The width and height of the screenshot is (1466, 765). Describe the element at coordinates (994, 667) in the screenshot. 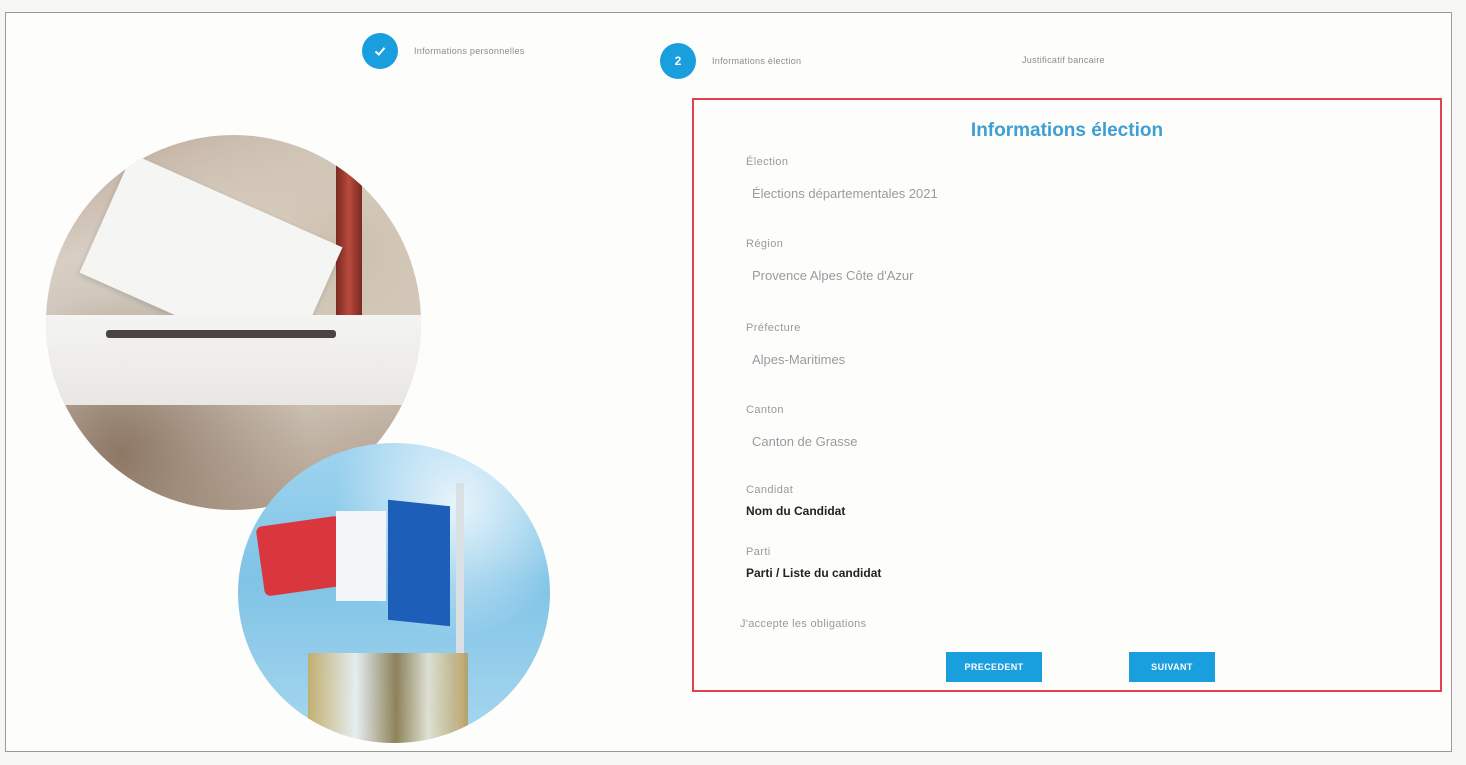

I see `previous-button: PRECEDENT` at that location.